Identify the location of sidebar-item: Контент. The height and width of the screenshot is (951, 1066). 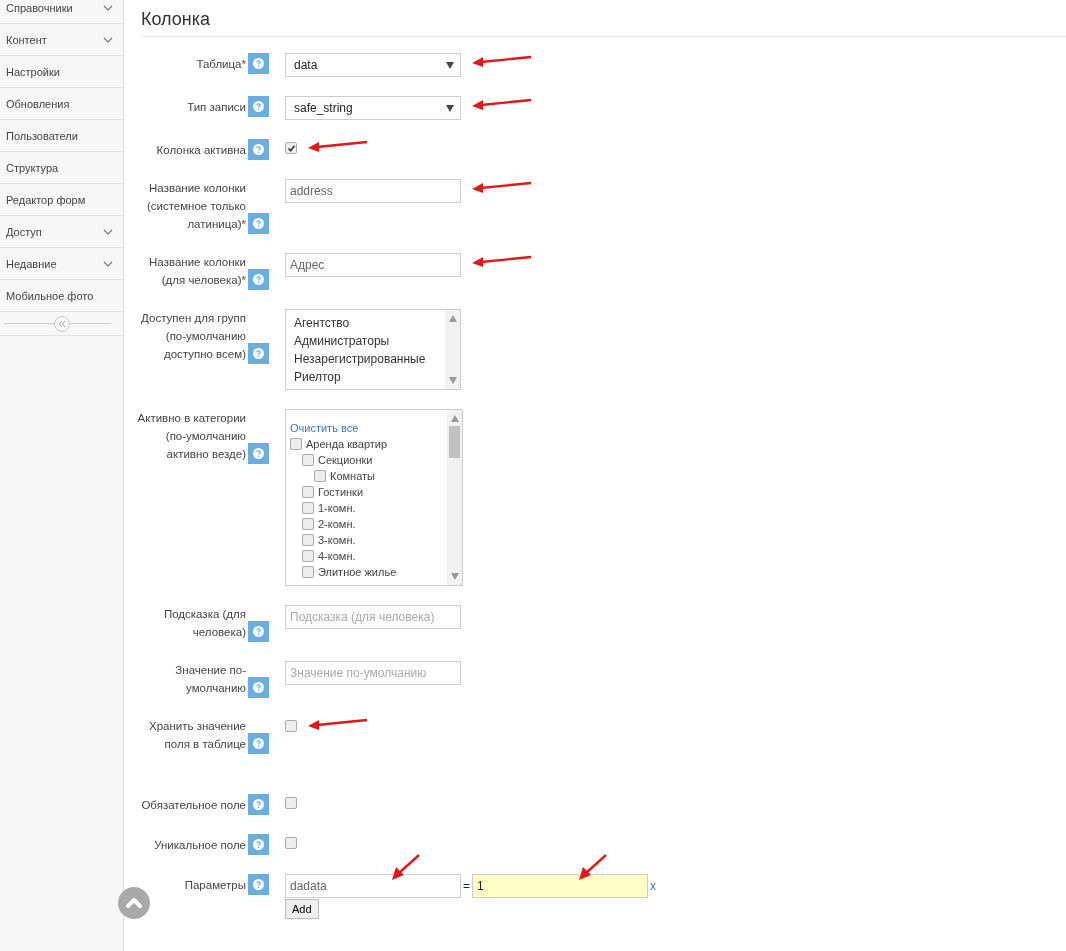
(61, 40).